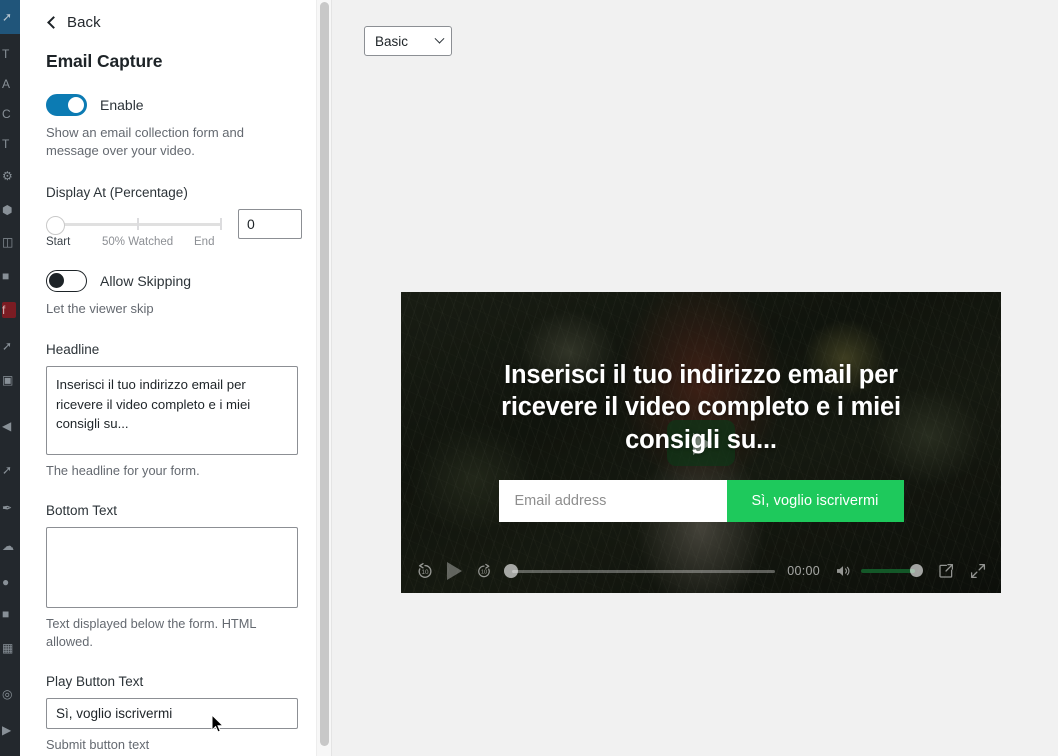  What do you see at coordinates (10, 276) in the screenshot?
I see `rail-icon-device: ■` at bounding box center [10, 276].